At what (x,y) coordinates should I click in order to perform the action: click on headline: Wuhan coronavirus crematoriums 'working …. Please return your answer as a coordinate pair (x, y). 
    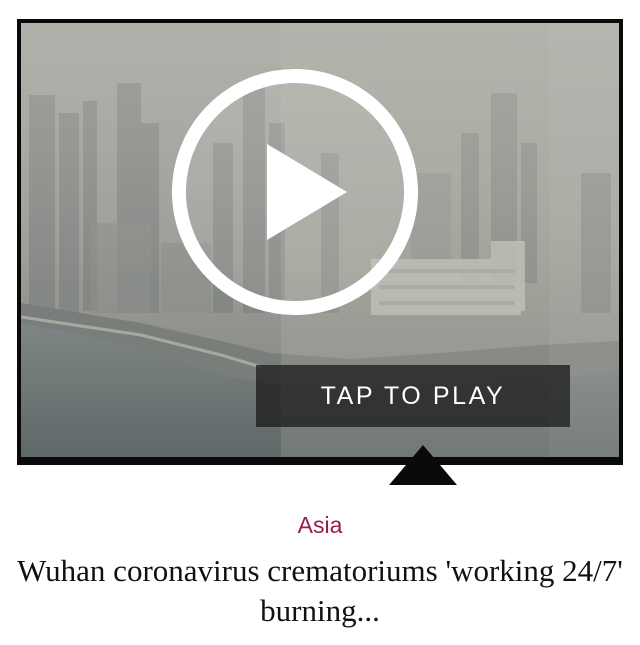
    Looking at the image, I should click on (320, 591).